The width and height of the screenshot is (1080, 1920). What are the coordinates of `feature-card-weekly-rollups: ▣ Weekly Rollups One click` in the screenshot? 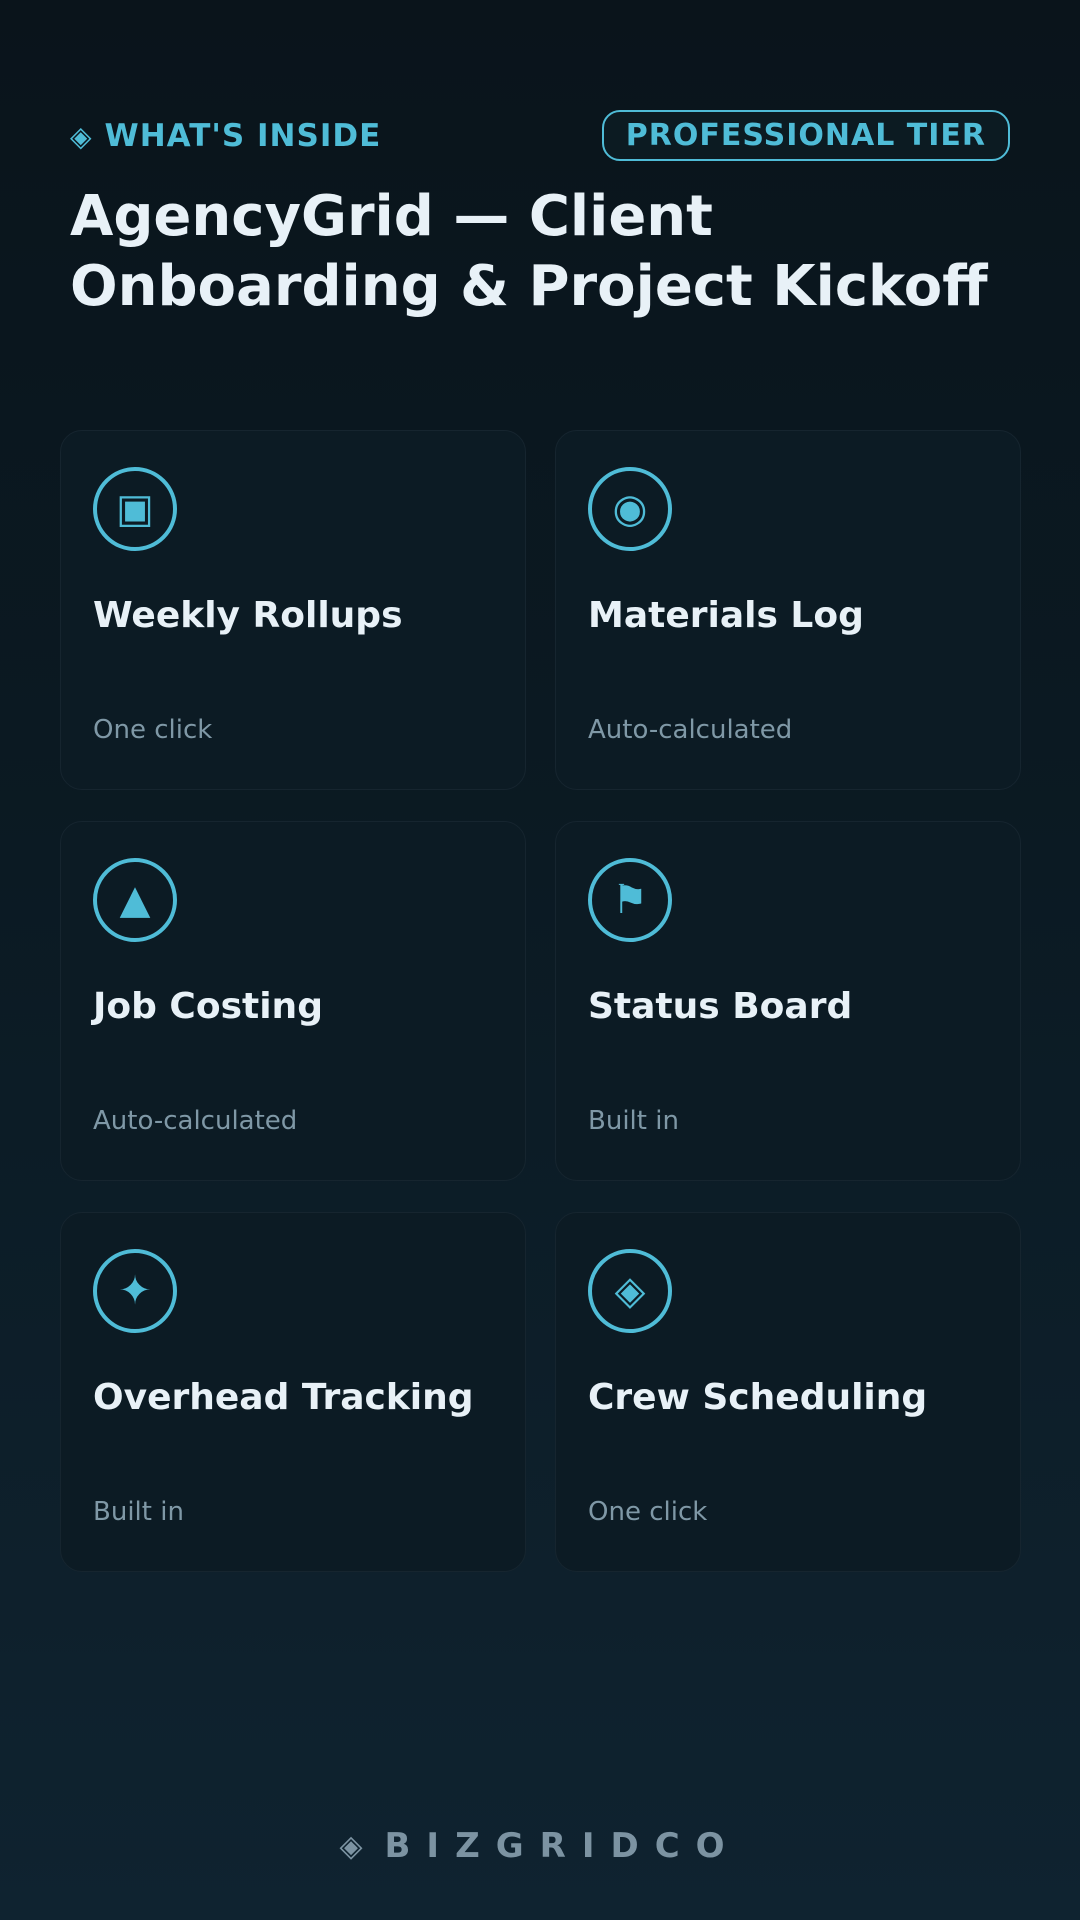 It's located at (293, 610).